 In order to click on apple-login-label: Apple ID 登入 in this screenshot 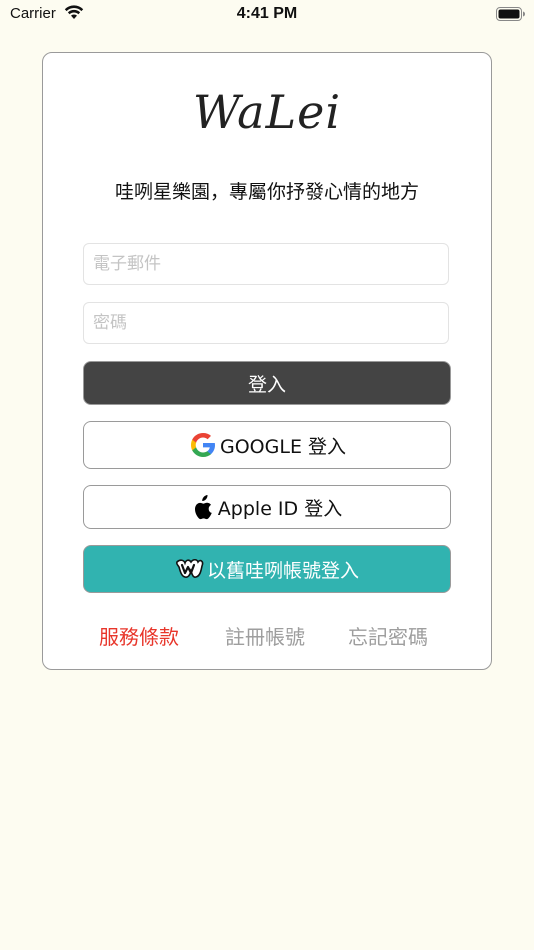, I will do `click(280, 508)`.